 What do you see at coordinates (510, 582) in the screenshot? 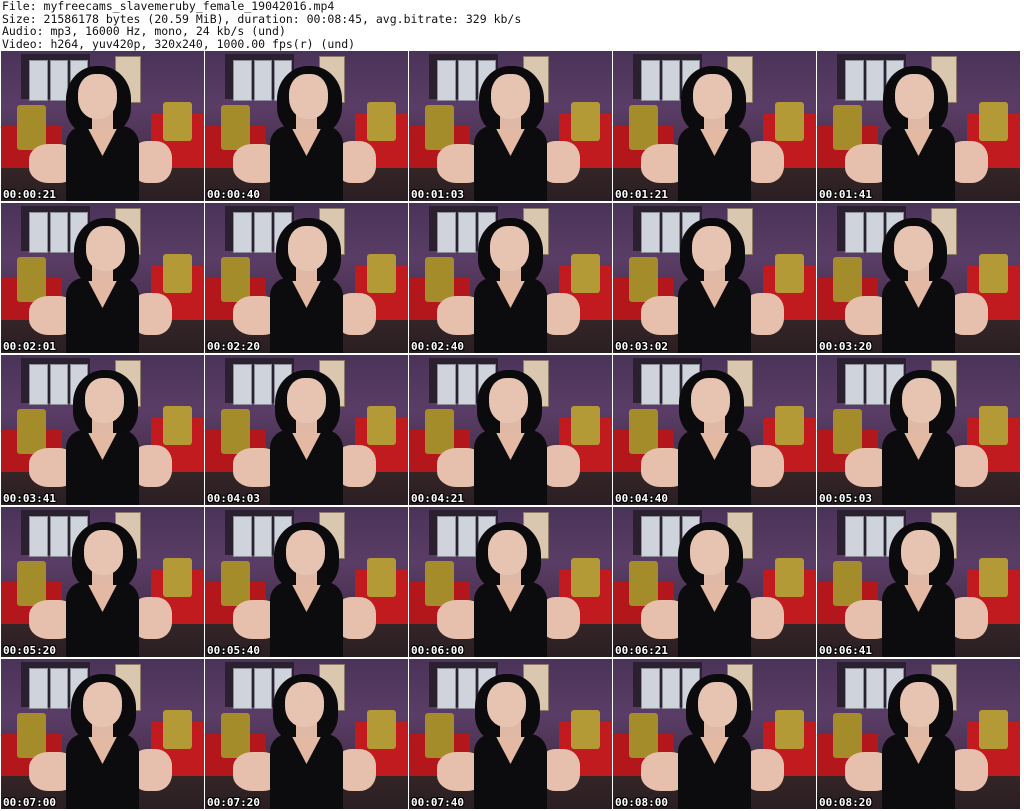
I see `video-thumbnail: 00:06:00` at bounding box center [510, 582].